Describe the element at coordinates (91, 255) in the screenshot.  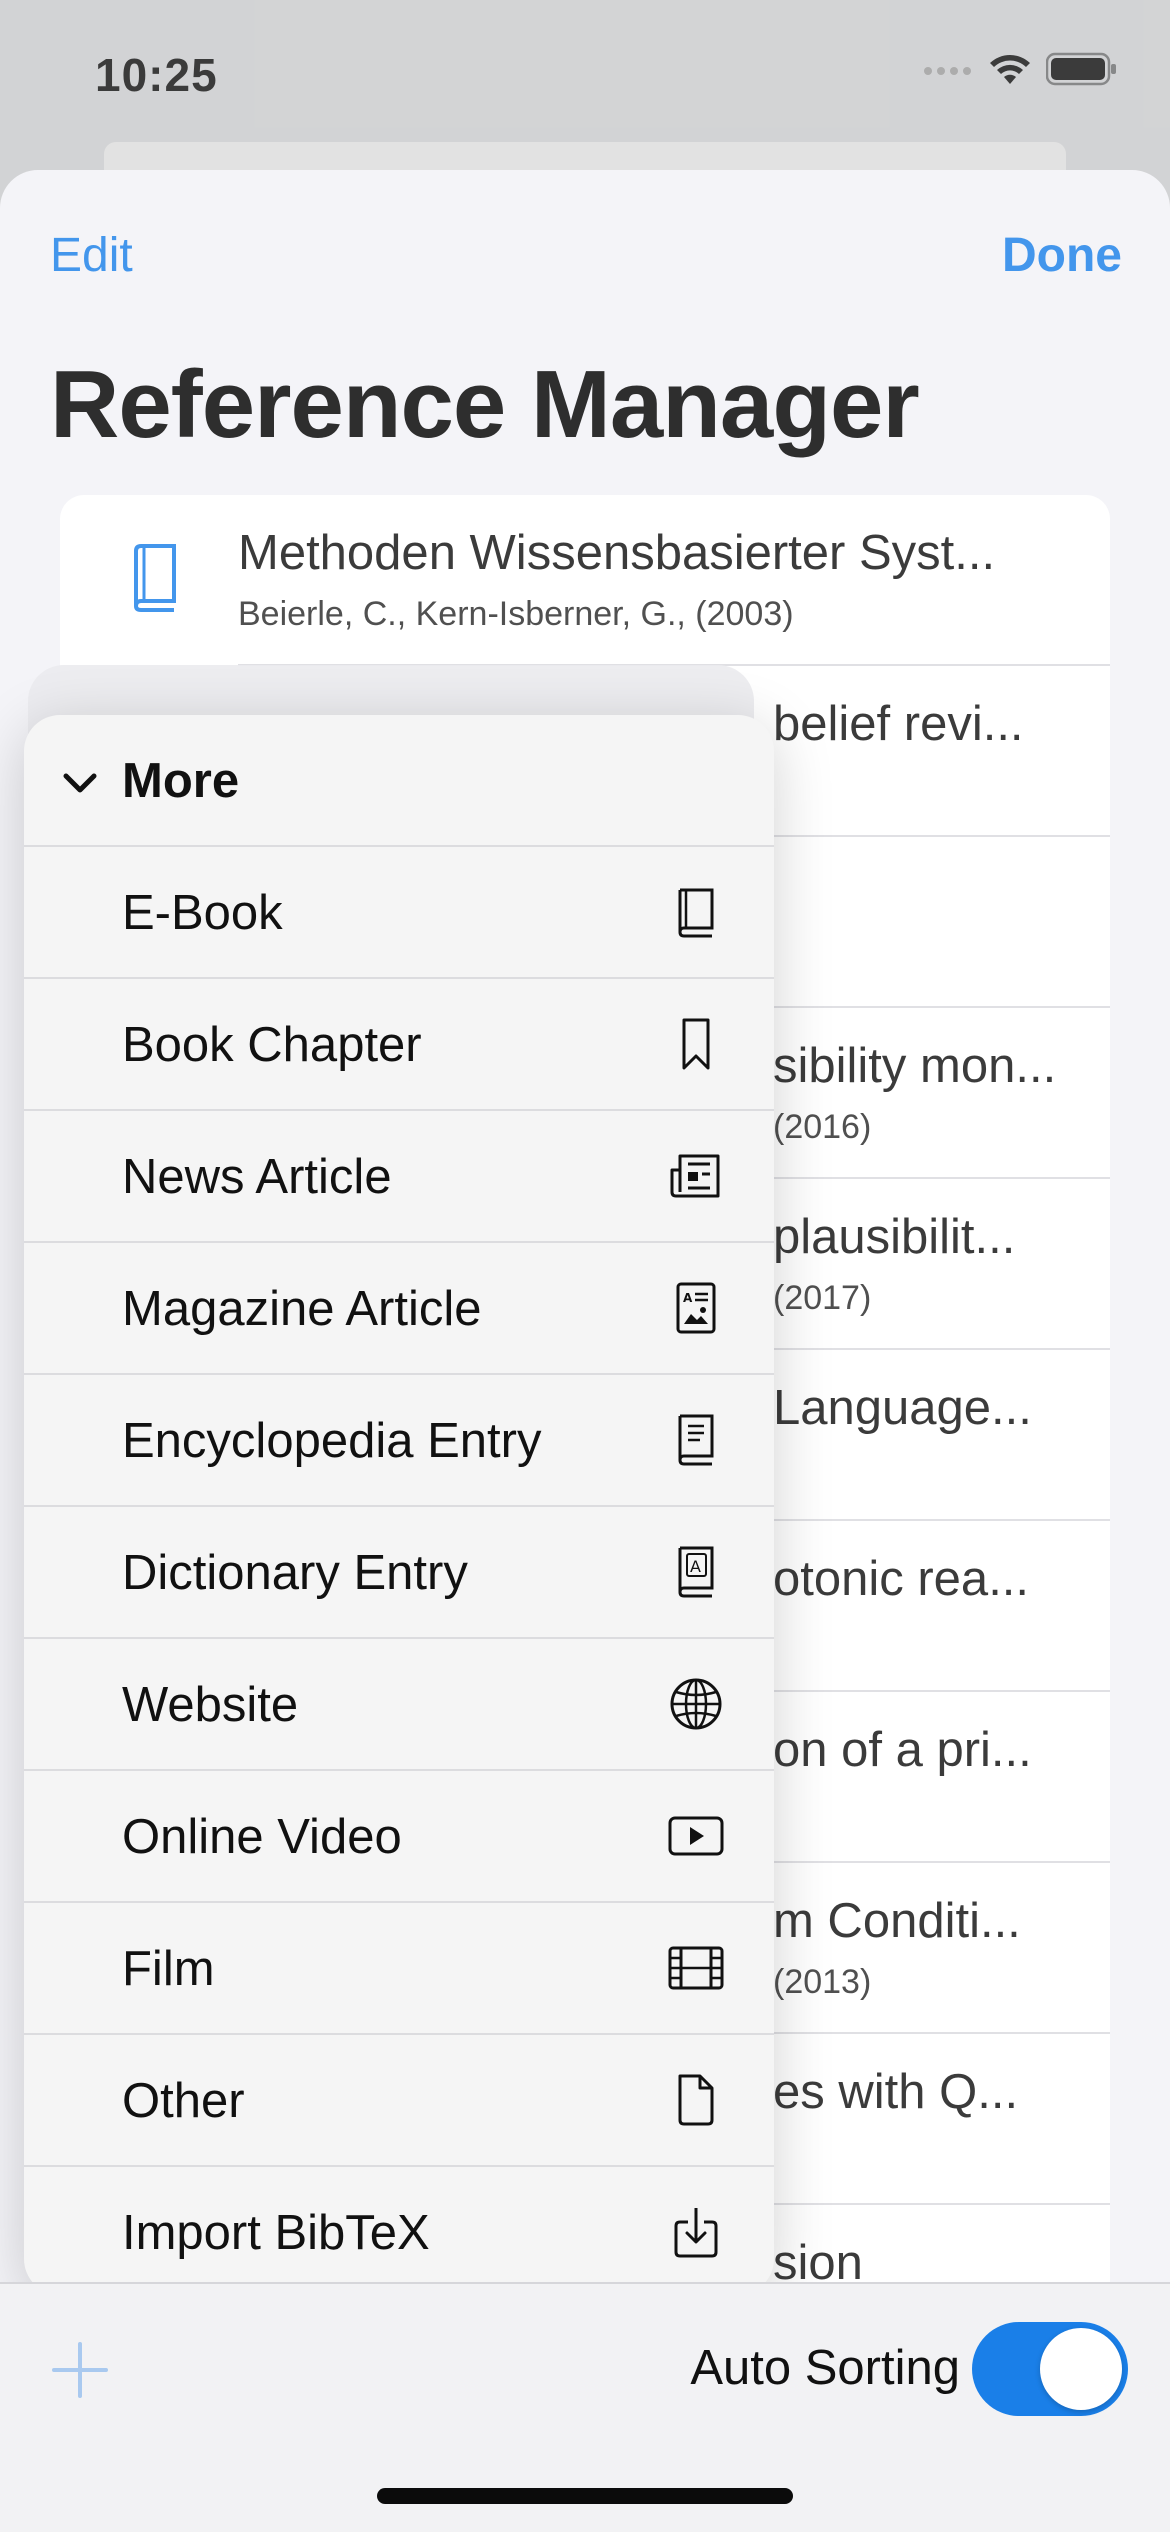
I see `edit-button: Edit` at that location.